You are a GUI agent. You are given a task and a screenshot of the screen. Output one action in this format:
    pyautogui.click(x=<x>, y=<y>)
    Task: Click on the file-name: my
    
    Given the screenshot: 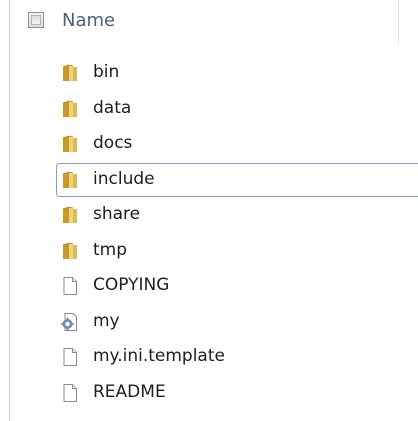 What is the action you would take?
    pyautogui.click(x=106, y=320)
    